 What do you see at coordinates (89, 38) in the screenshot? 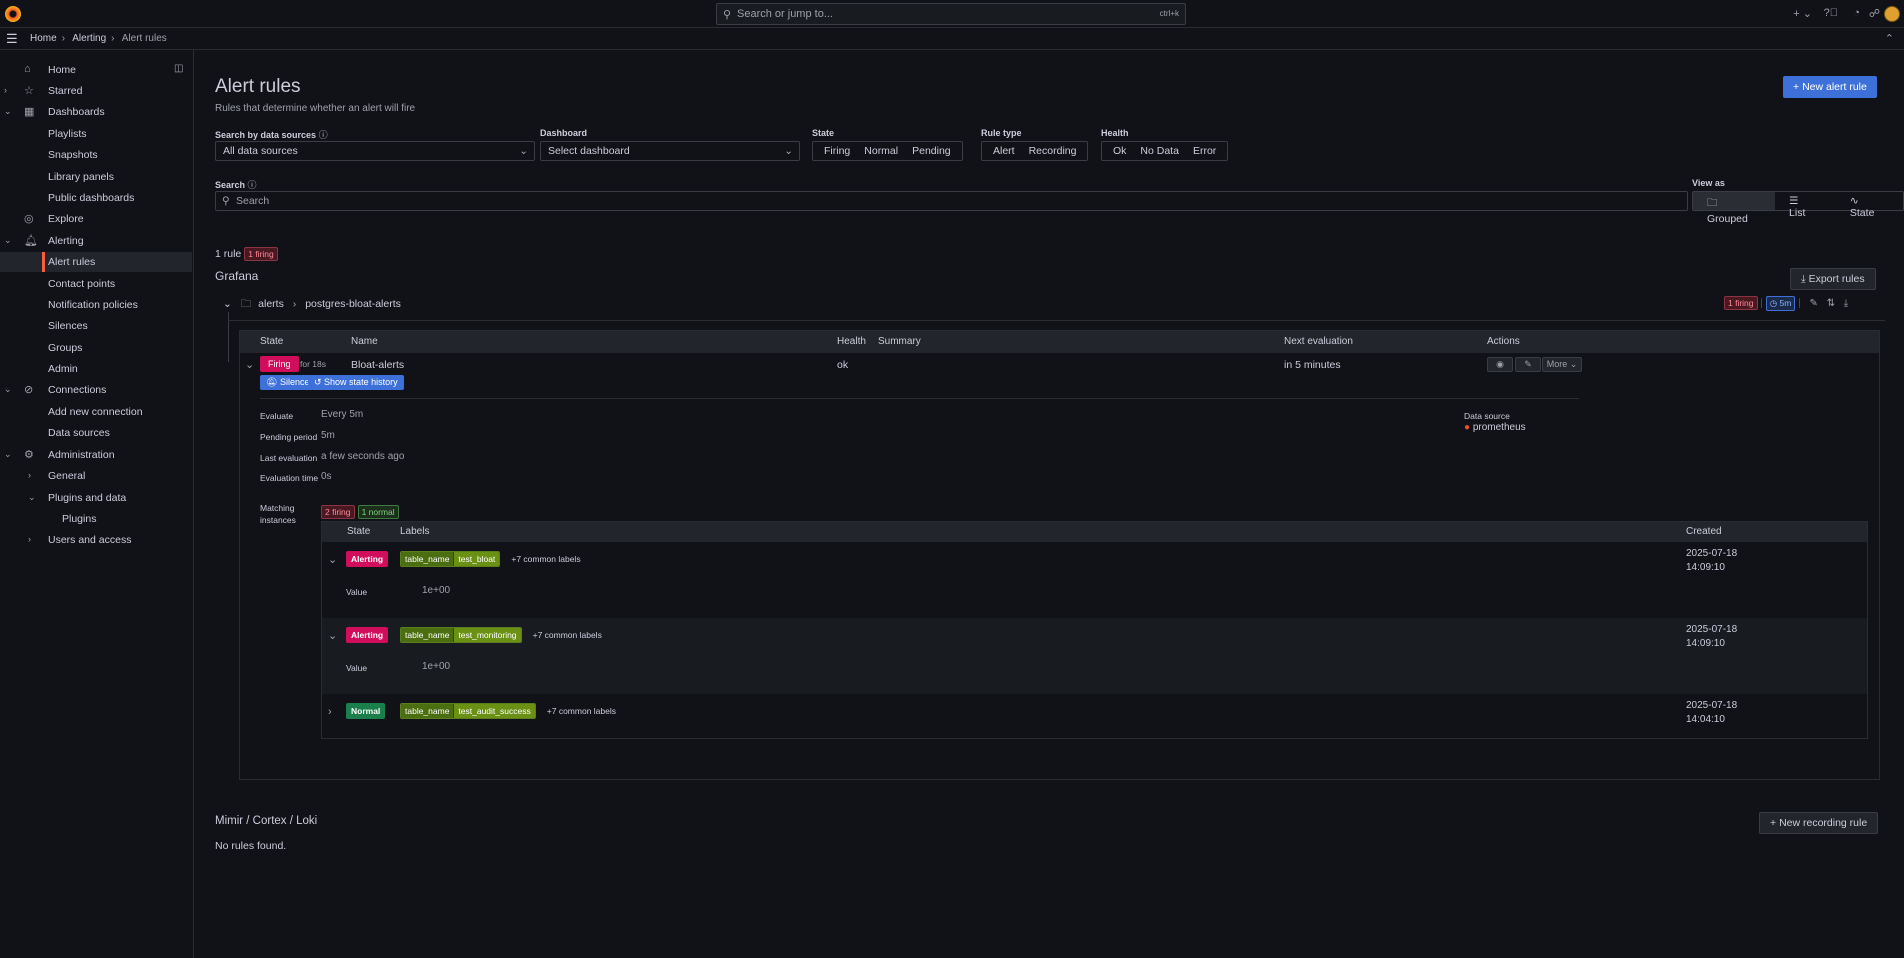
I see `breadcrumb-alerting: Alerting` at bounding box center [89, 38].